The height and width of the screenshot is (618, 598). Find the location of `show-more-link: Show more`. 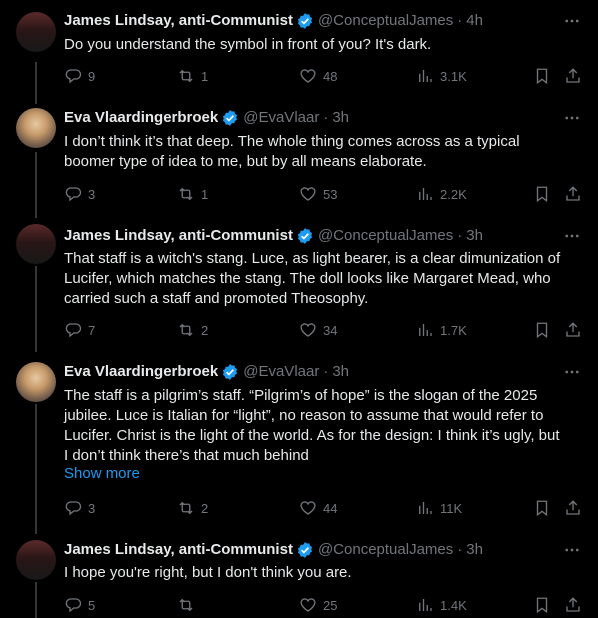

show-more-link: Show more is located at coordinates (102, 474).